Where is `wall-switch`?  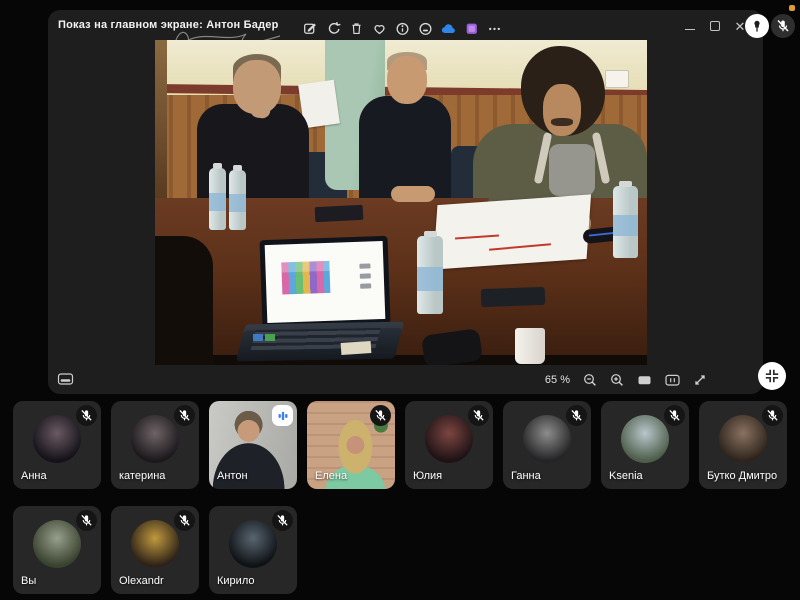
wall-switch is located at coordinates (617, 79).